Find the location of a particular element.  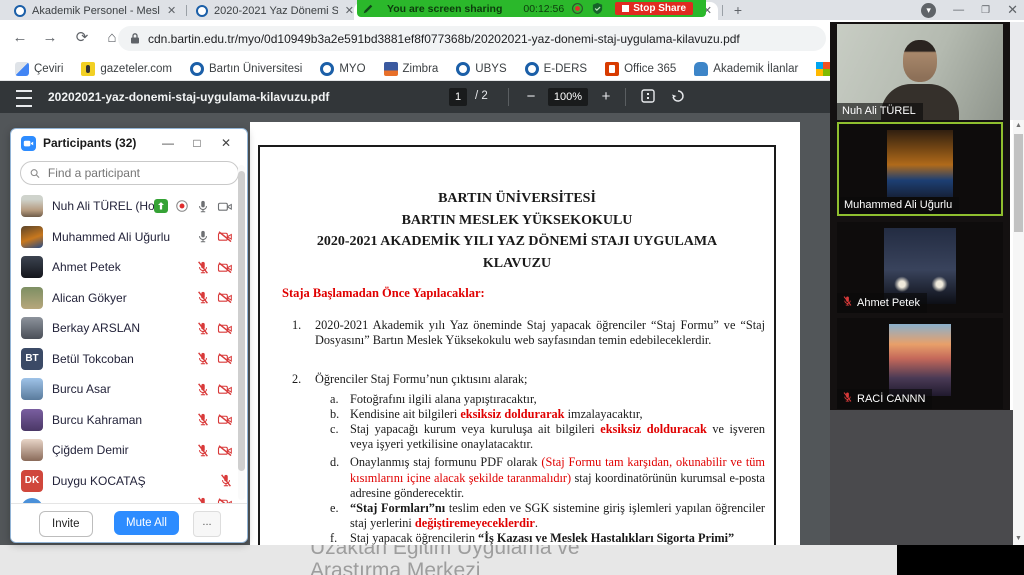

new-tab-button: + is located at coordinates (738, 11).